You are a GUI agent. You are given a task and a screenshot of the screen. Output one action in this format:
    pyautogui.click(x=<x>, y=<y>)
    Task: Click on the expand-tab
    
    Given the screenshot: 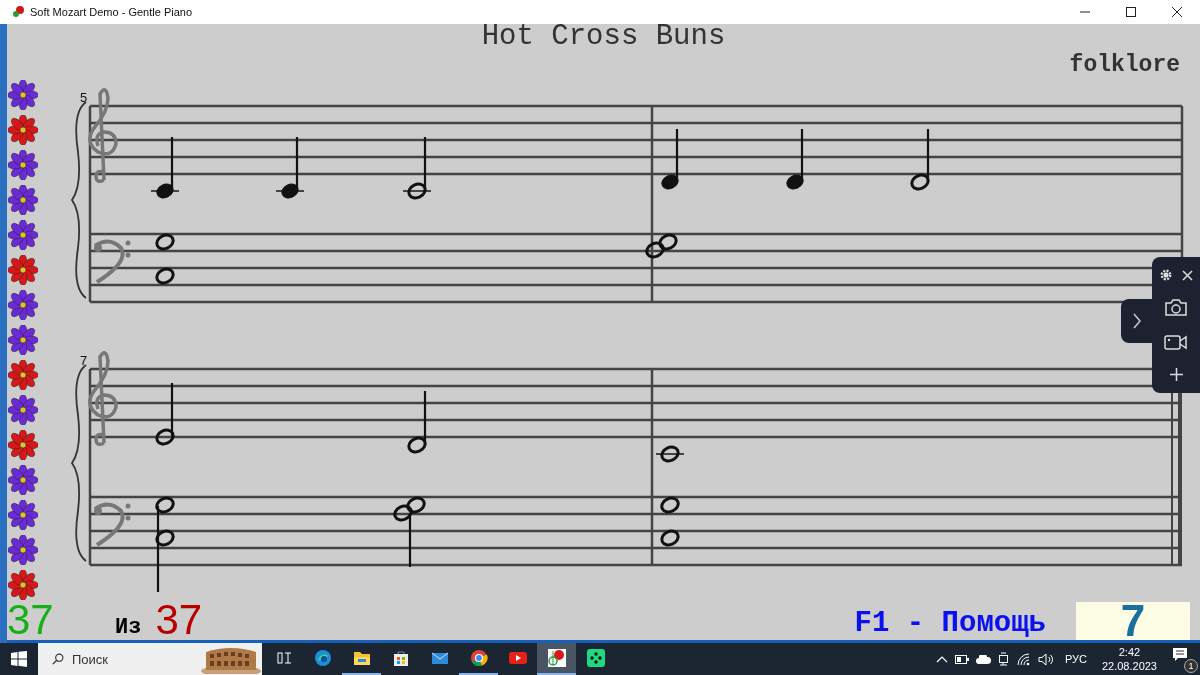 What is the action you would take?
    pyautogui.click(x=1136, y=321)
    